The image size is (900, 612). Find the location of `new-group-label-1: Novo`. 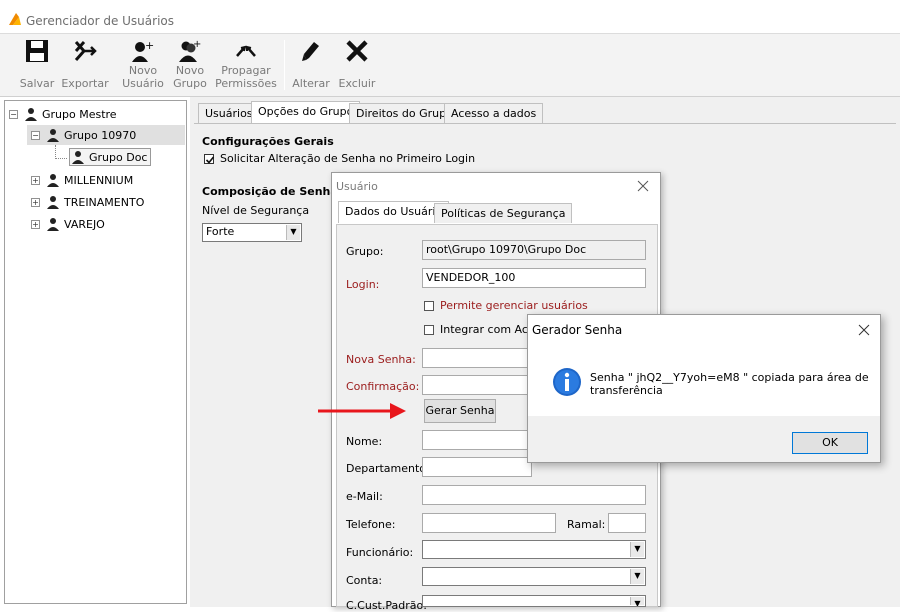

new-group-label-1: Novo is located at coordinates (190, 70).